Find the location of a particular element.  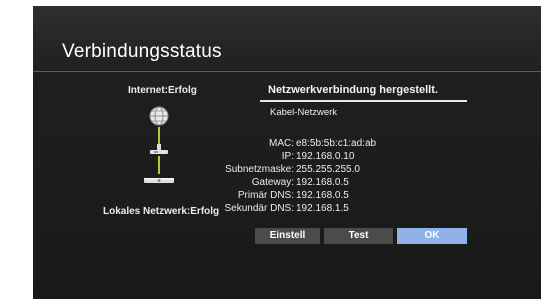

info-row-mac: MAC: e8:5b:5b:c1:ad:ab is located at coordinates (380, 144).